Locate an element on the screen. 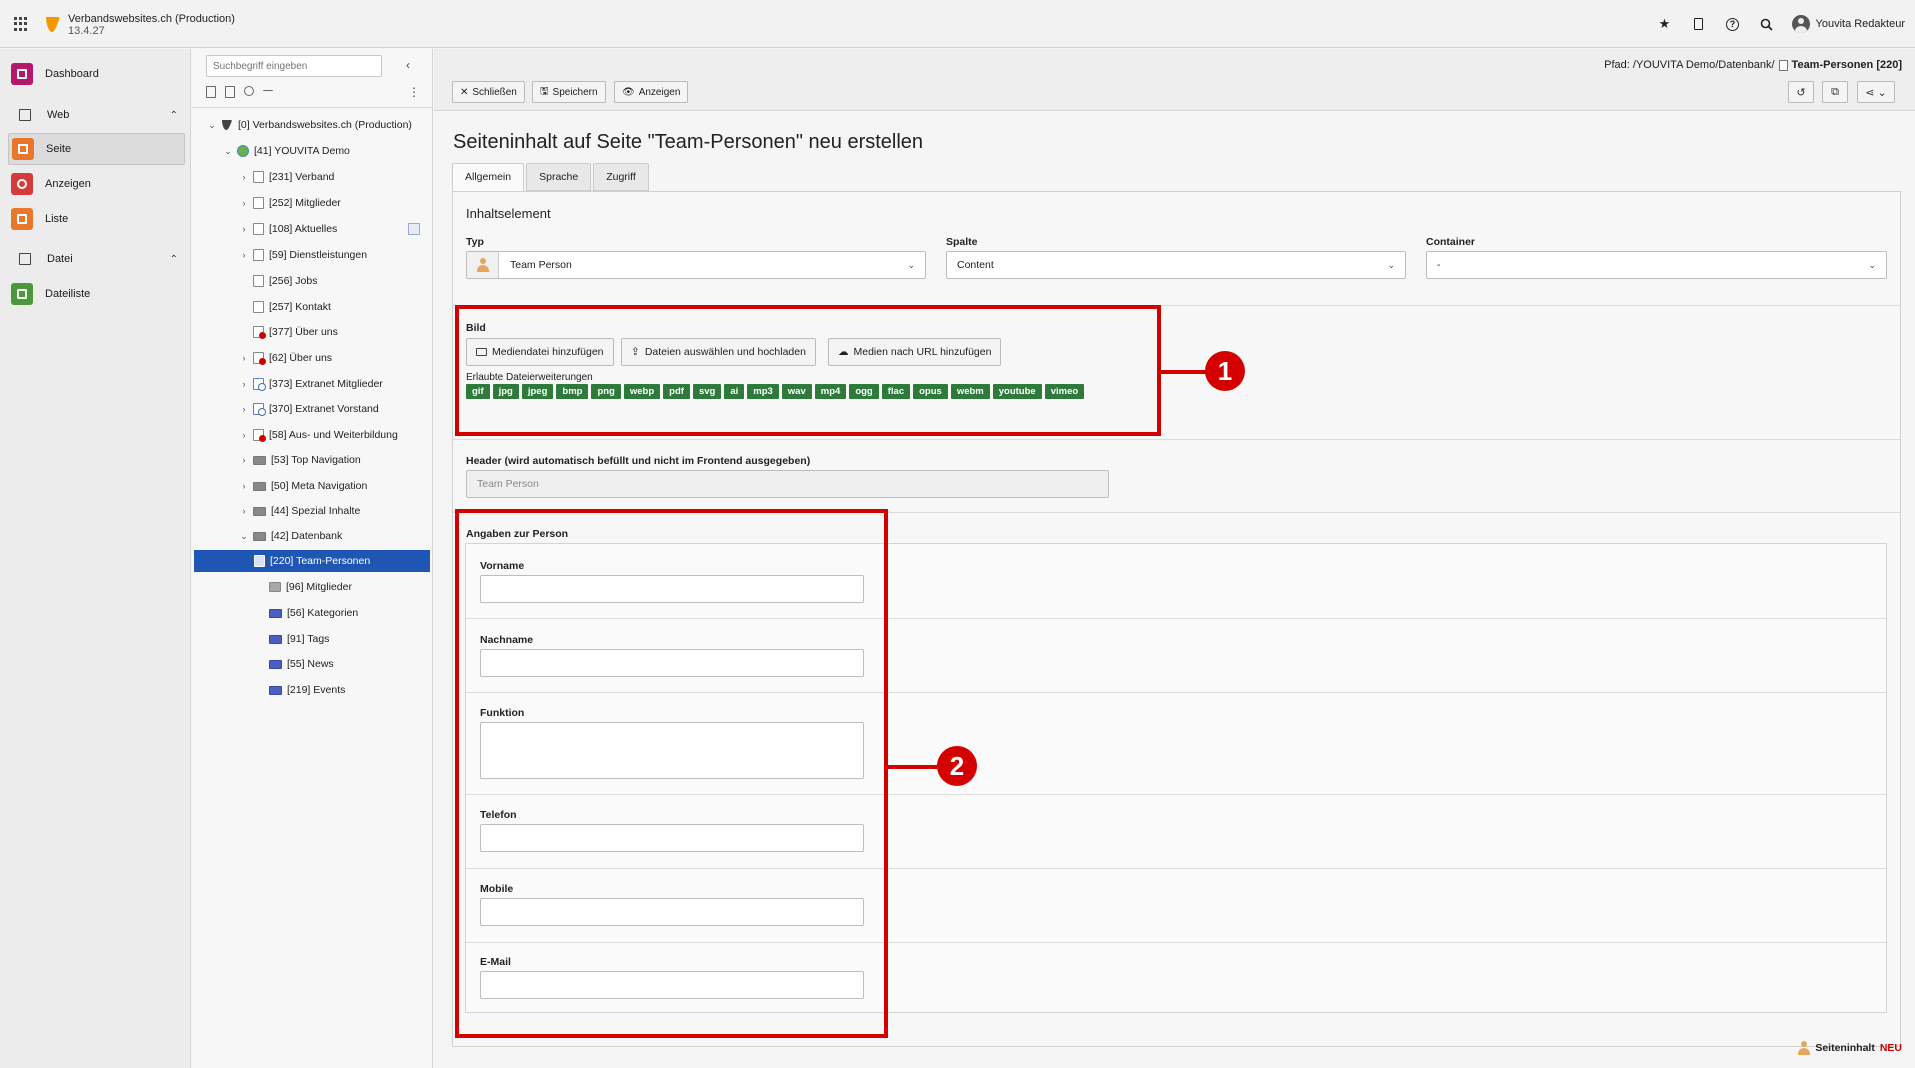  share-icon: ⋖ ⌄ is located at coordinates (1876, 92).